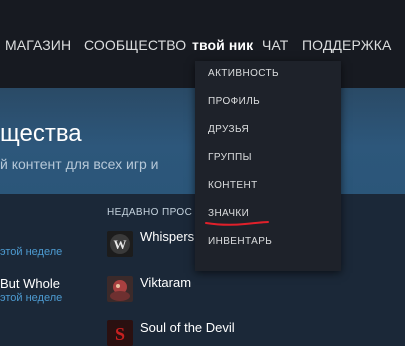  I want to click on nav-username: твой ник, so click(222, 45).